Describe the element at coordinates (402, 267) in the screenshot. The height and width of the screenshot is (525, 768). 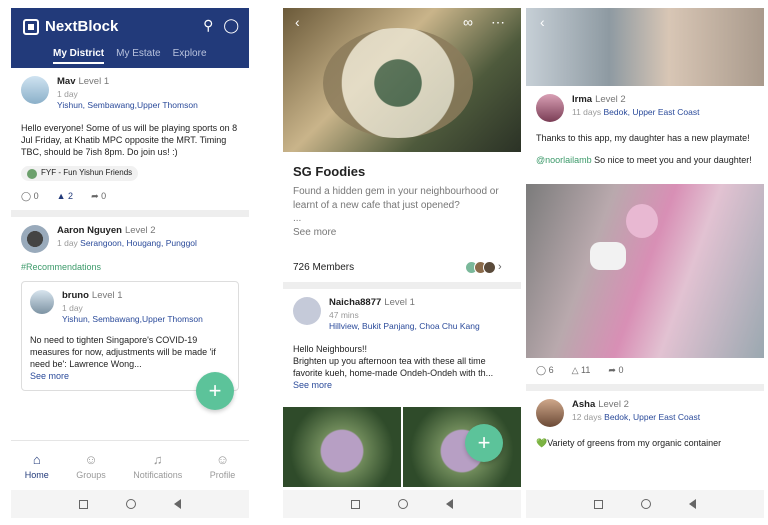
I see `members-row: 726 Members ›` at that location.